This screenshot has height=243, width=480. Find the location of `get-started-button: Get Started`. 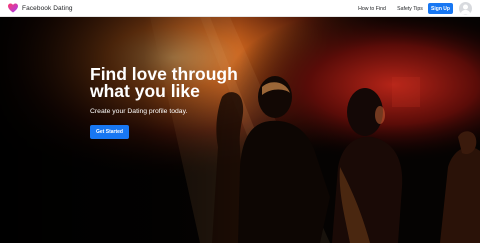

get-started-button: Get Started is located at coordinates (109, 132).